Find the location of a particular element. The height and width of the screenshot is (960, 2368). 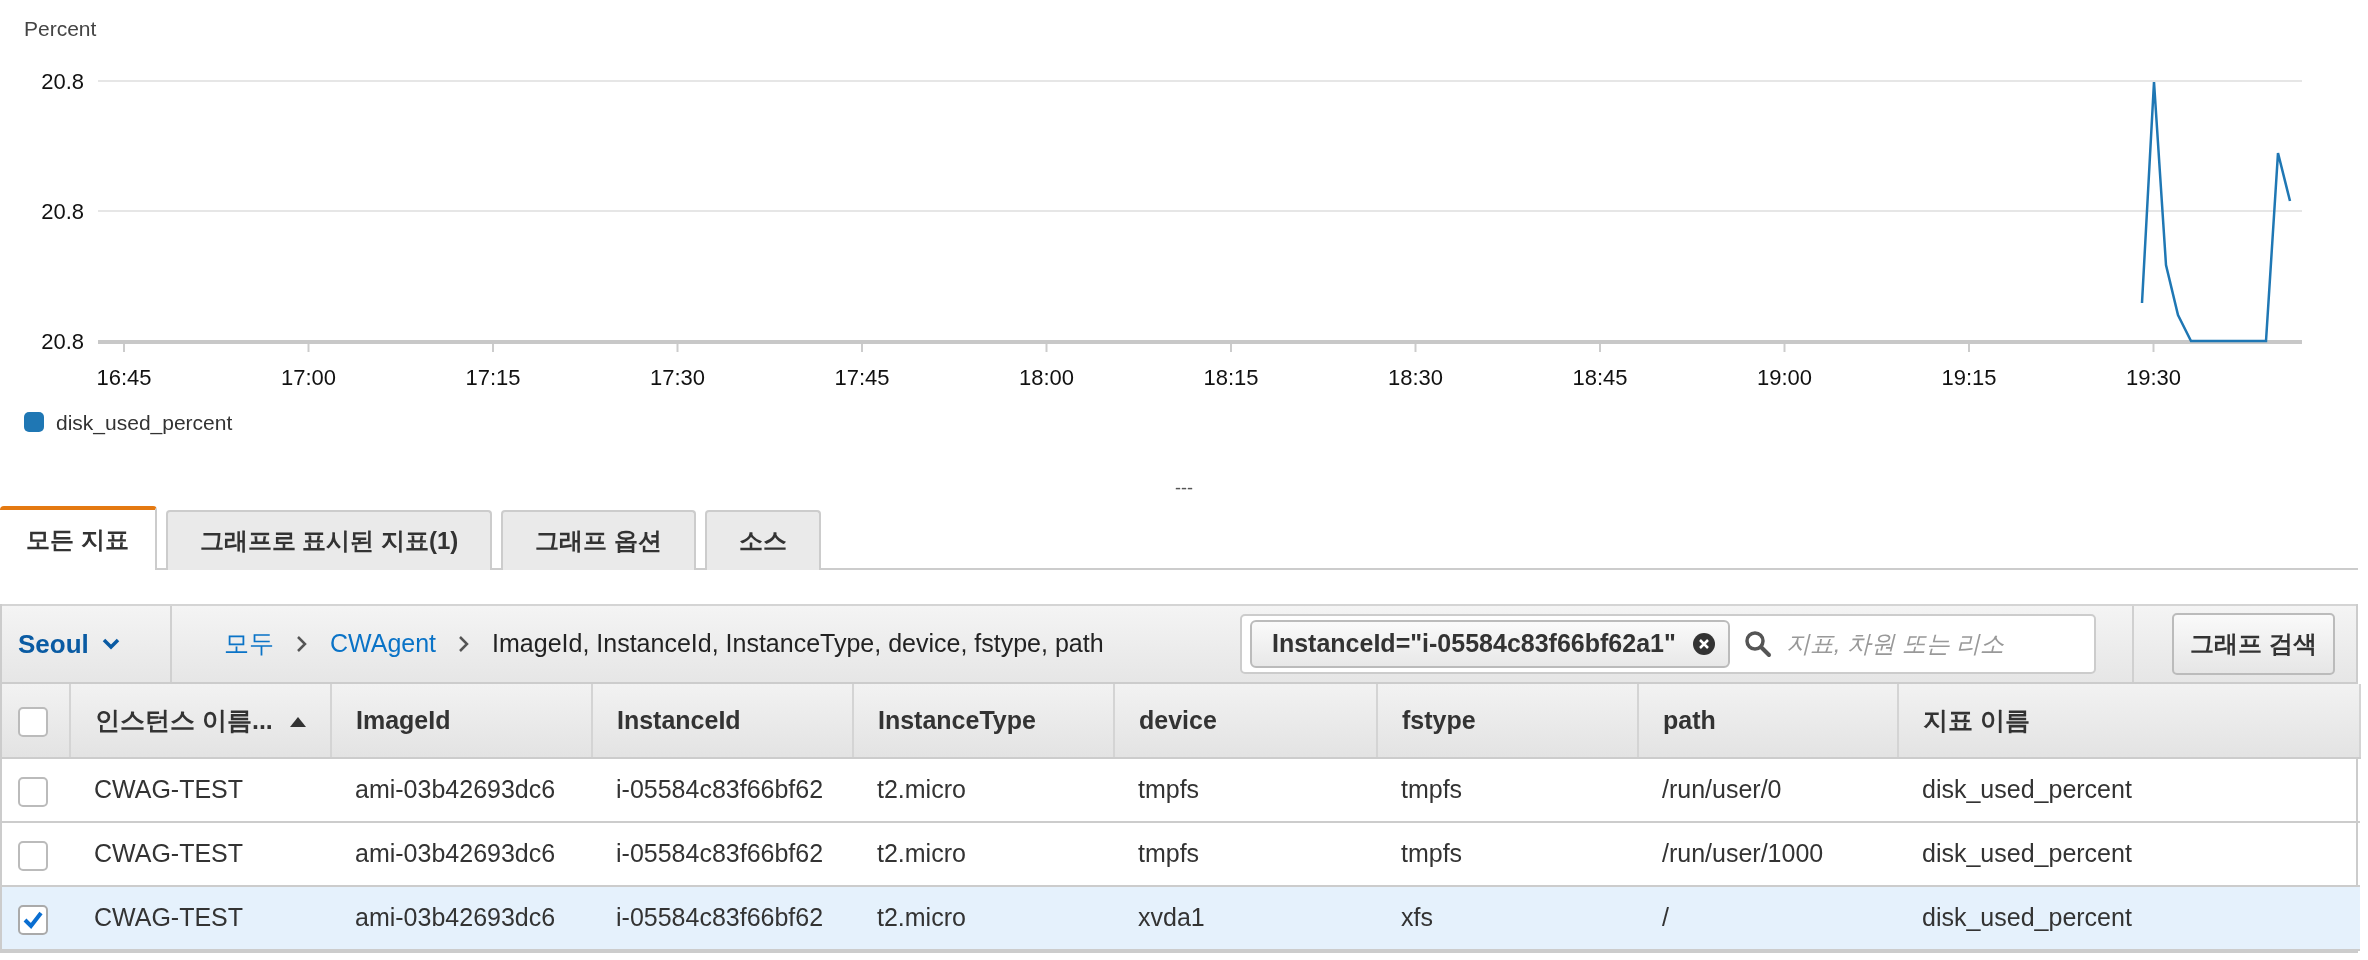

filter-token: InstanceId="i-05584c83f66bf62a1" is located at coordinates (1490, 644).